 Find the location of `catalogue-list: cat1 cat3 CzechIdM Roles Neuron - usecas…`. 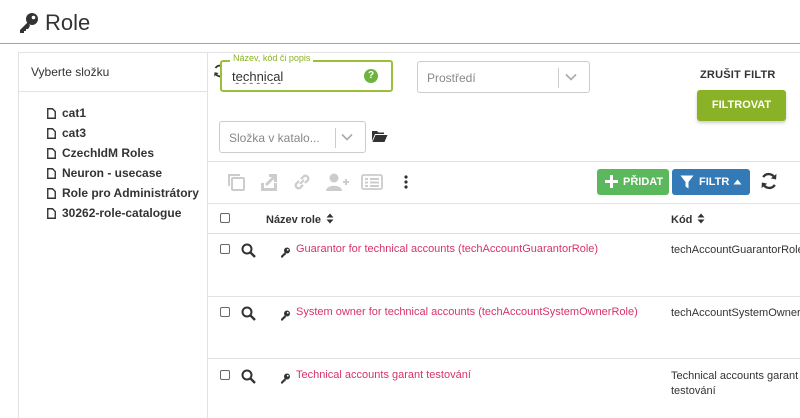

catalogue-list: cat1 cat3 CzechIdM Roles Neuron - usecas… is located at coordinates (123, 163).